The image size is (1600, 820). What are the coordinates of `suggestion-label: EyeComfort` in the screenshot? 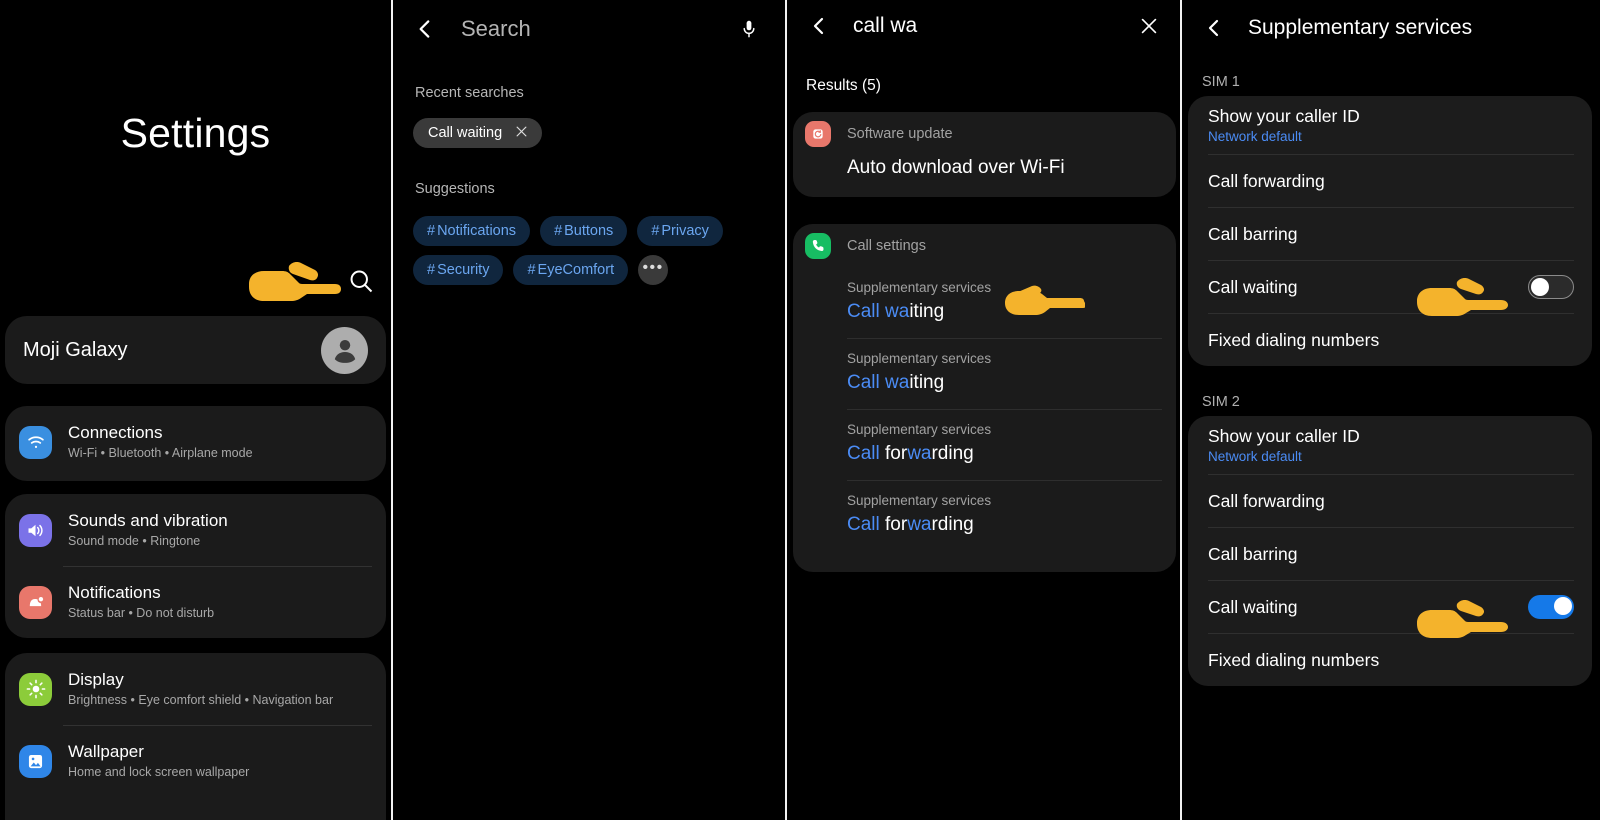 It's located at (576, 270).